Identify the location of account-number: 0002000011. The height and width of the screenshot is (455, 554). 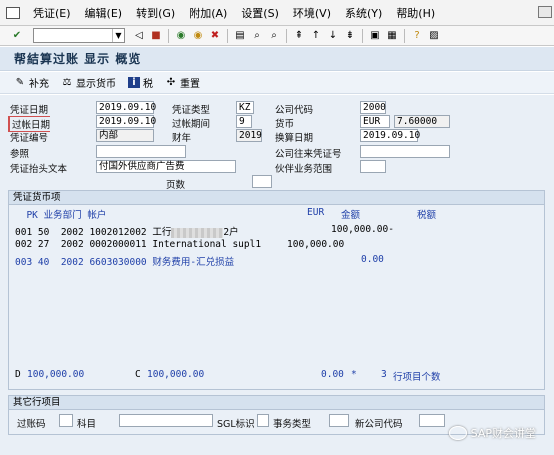
(118, 244).